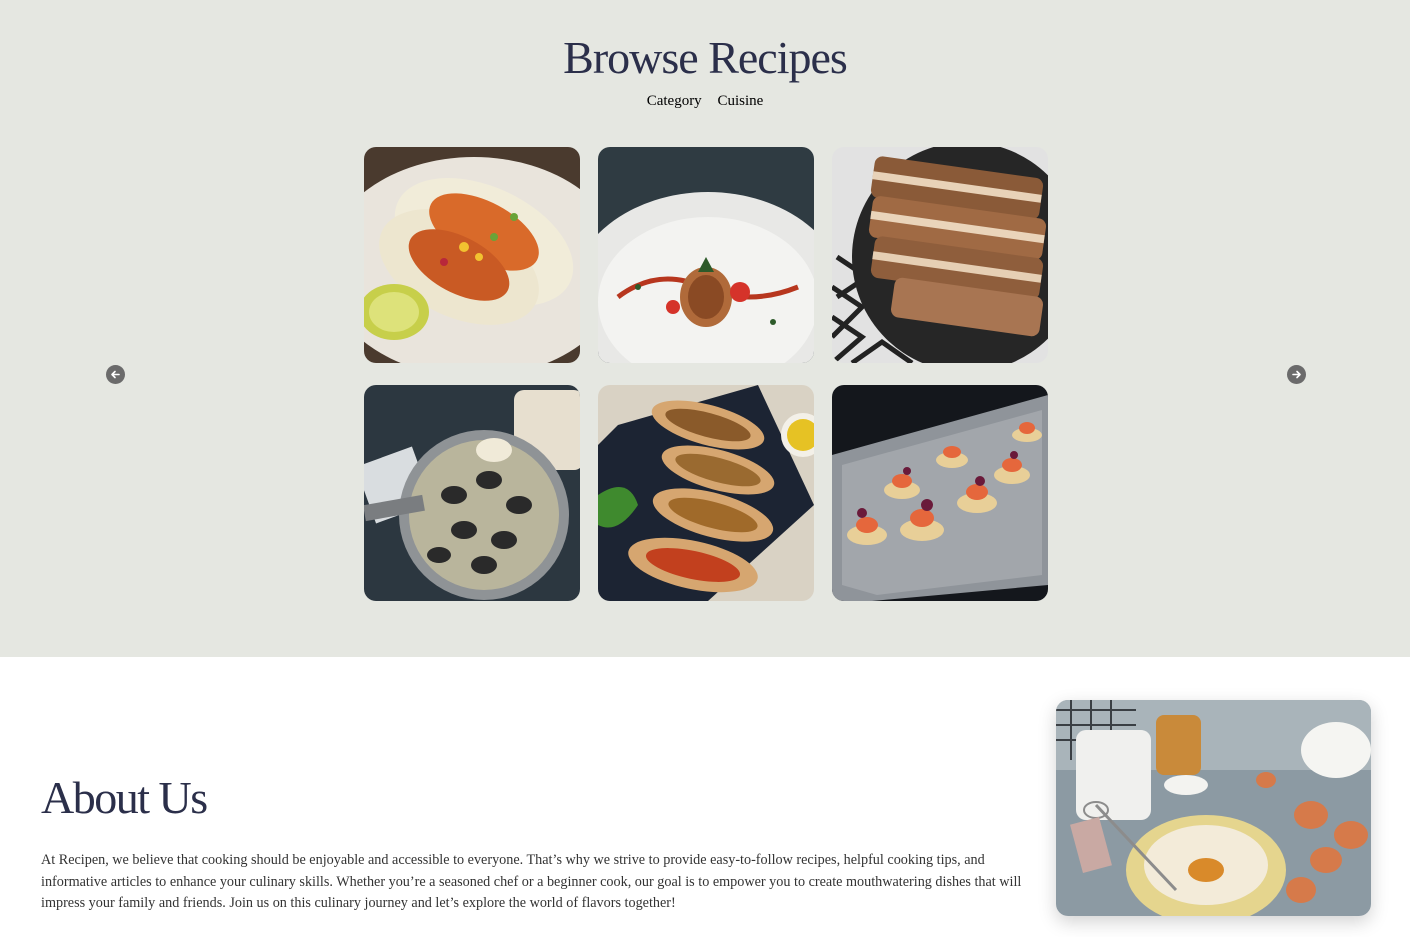 This screenshot has height=937, width=1410. I want to click on recipe-card-pork-belly, so click(940, 255).